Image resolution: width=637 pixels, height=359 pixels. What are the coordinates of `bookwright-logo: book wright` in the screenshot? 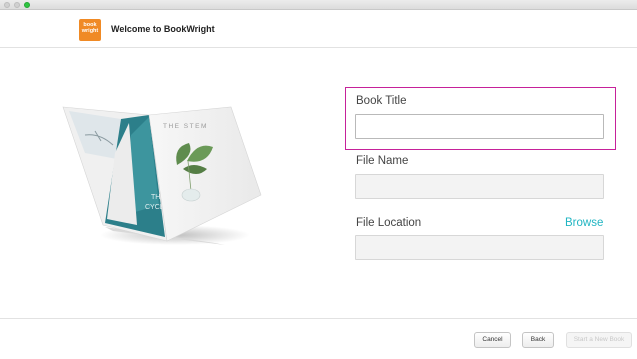 It's located at (90, 30).